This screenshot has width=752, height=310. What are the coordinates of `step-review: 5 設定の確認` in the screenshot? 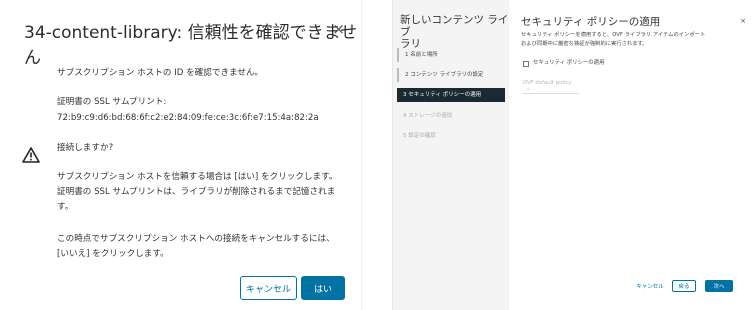 It's located at (419, 136).